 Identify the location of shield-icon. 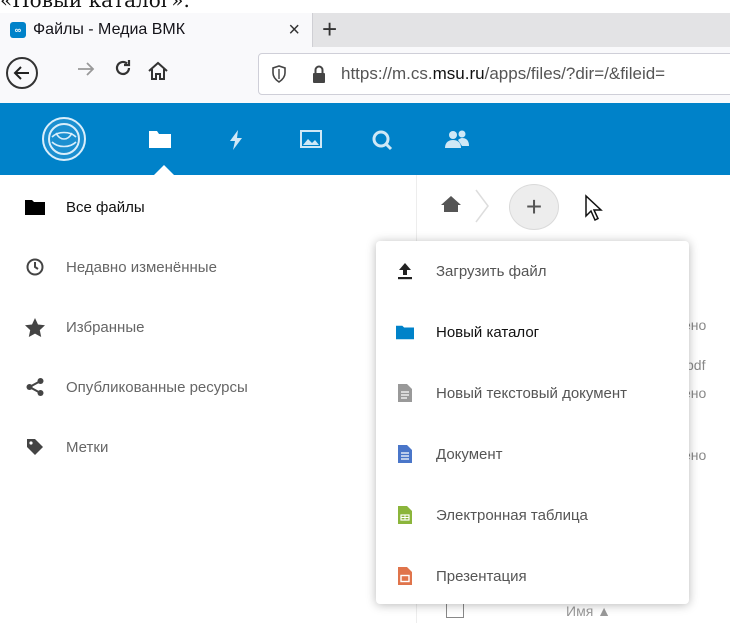
(279, 76).